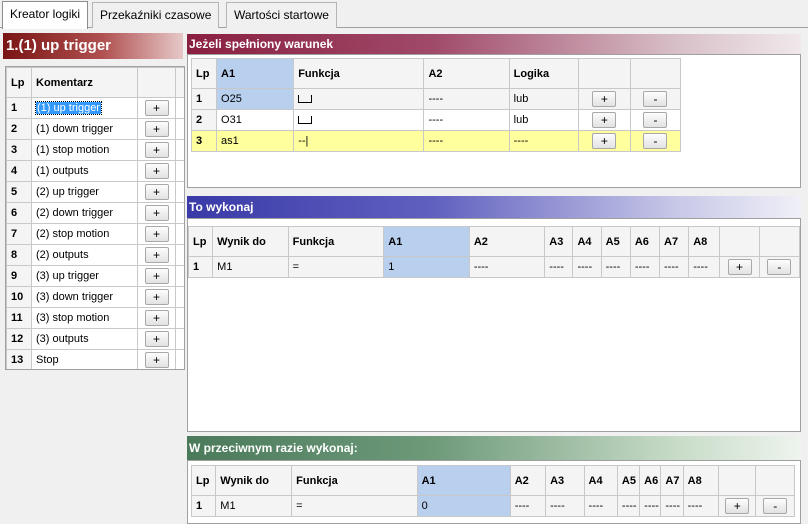 This screenshot has width=808, height=524. What do you see at coordinates (45, 15) in the screenshot?
I see `tab-kreator-logiki: Kreator logiki` at bounding box center [45, 15].